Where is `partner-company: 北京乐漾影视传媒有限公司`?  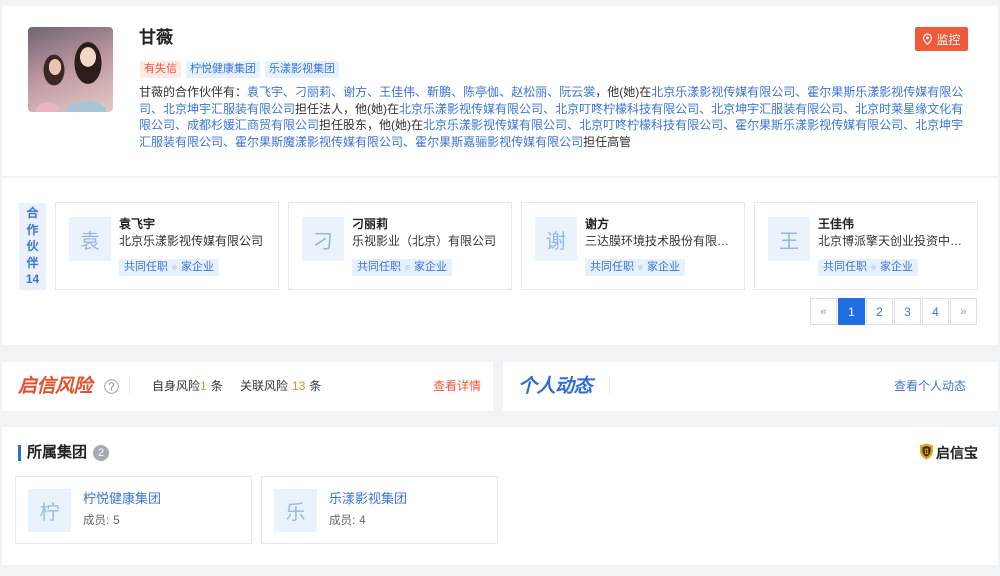
partner-company: 北京乐漾影视传媒有限公司 is located at coordinates (194, 241).